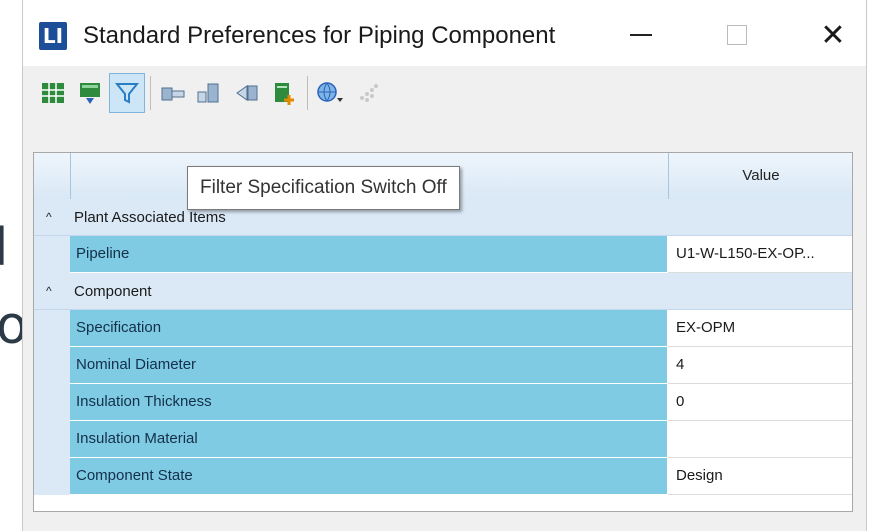  I want to click on component-button, so click(173, 93).